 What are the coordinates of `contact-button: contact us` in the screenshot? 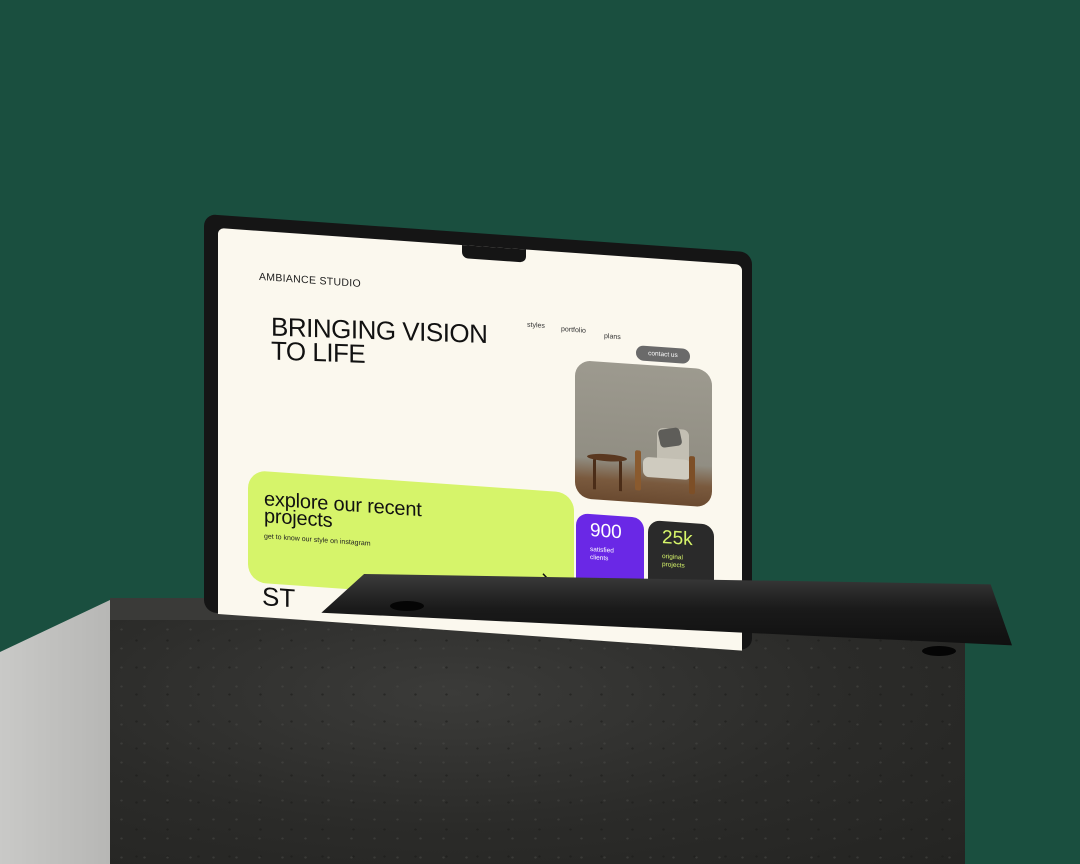 It's located at (663, 355).